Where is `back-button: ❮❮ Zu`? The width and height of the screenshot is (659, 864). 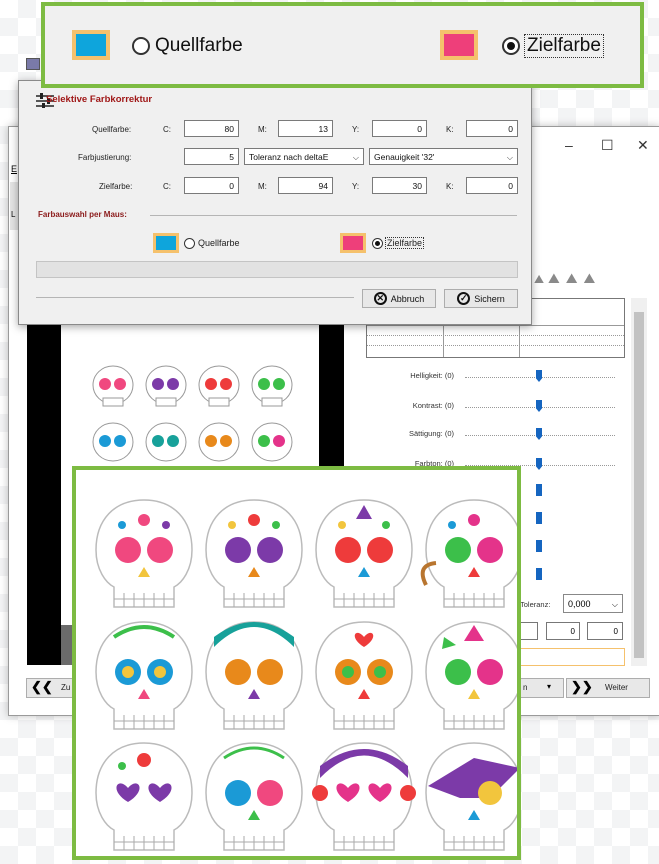
back-button: ❮❮ Zu is located at coordinates (51, 688).